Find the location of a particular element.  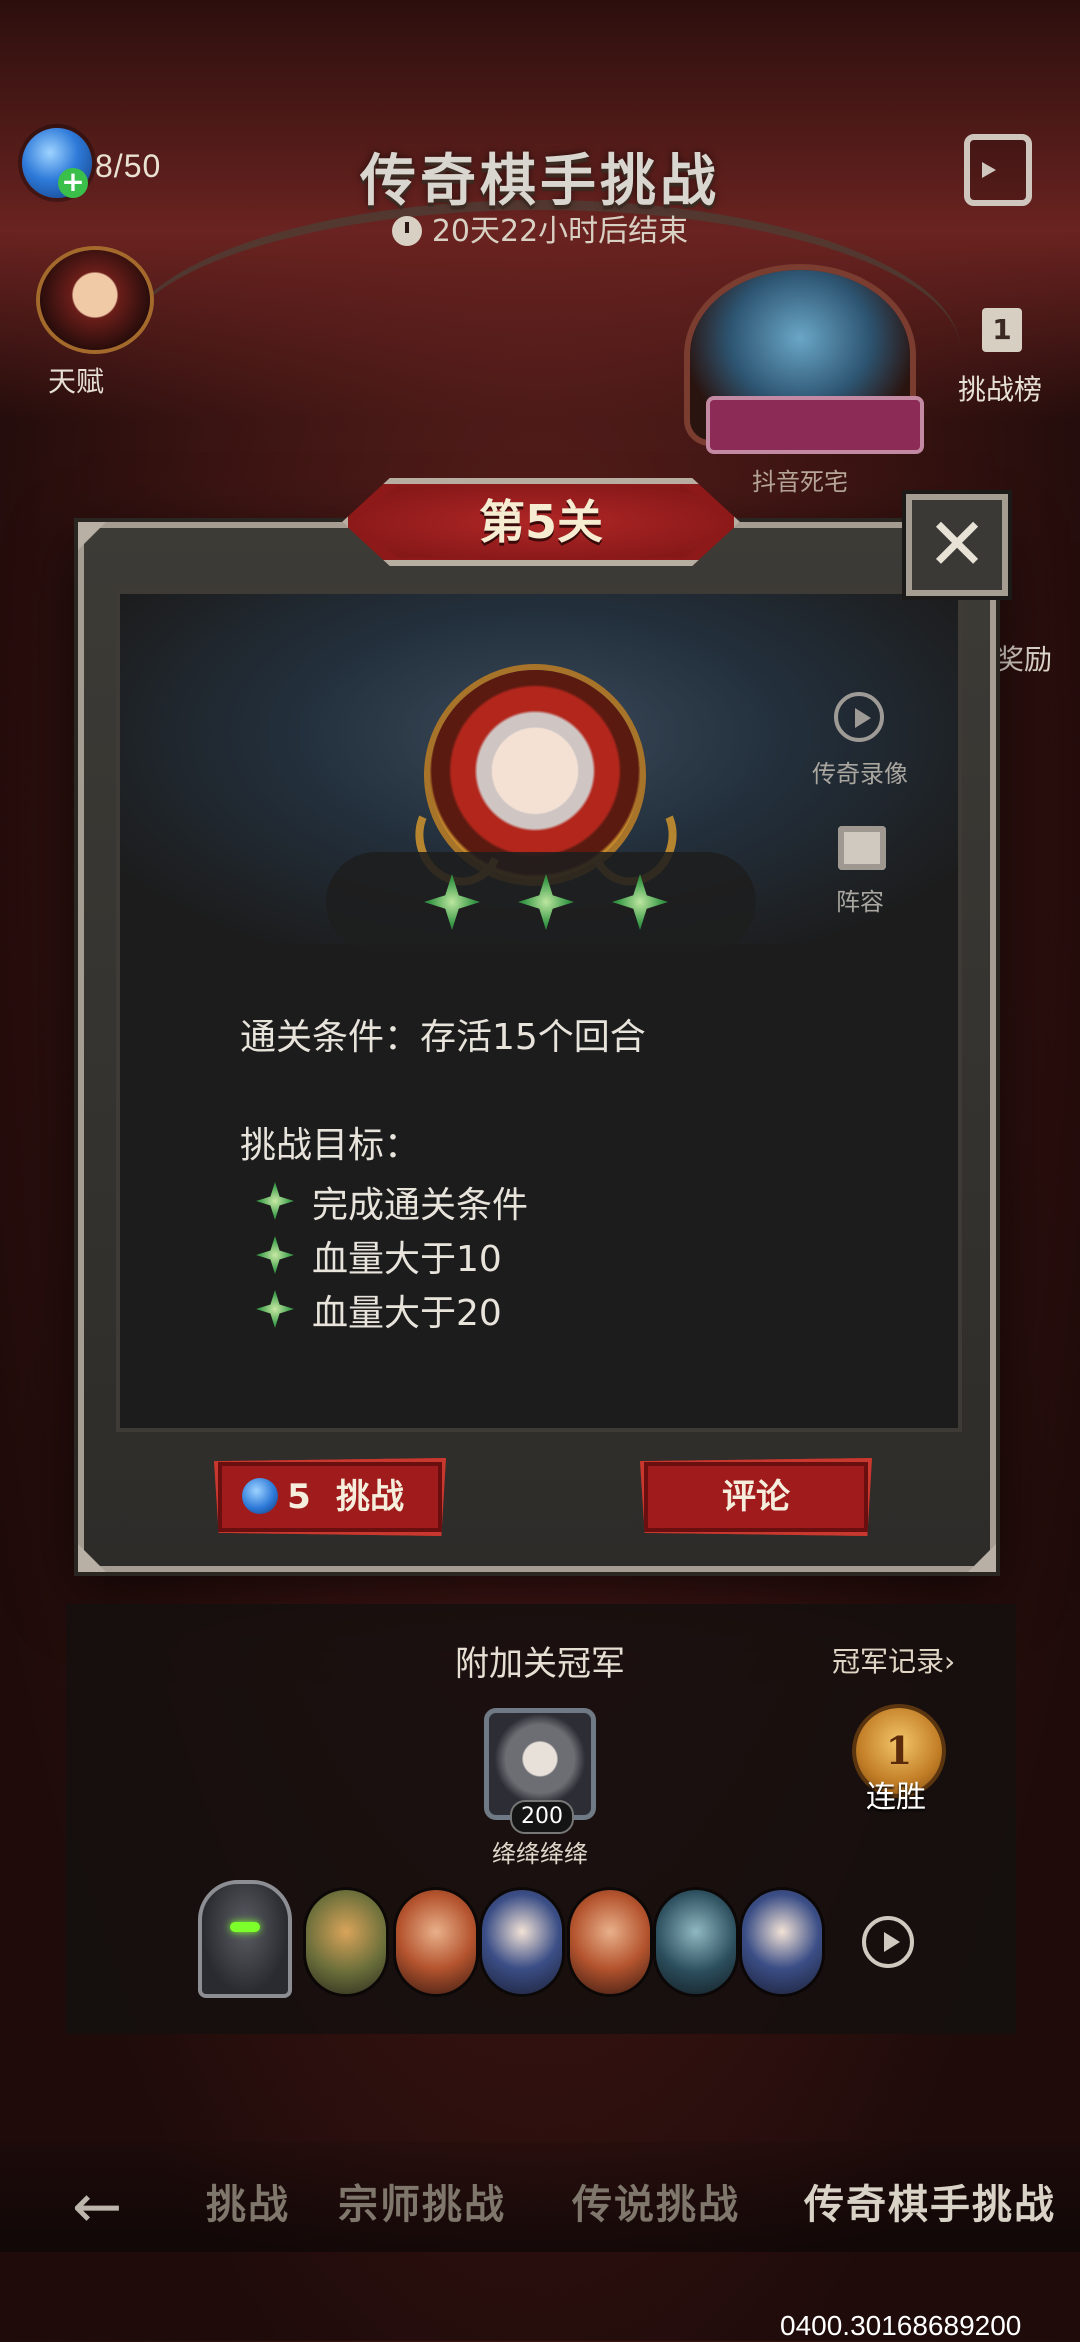

talent-label: 天赋 is located at coordinates (76, 381).